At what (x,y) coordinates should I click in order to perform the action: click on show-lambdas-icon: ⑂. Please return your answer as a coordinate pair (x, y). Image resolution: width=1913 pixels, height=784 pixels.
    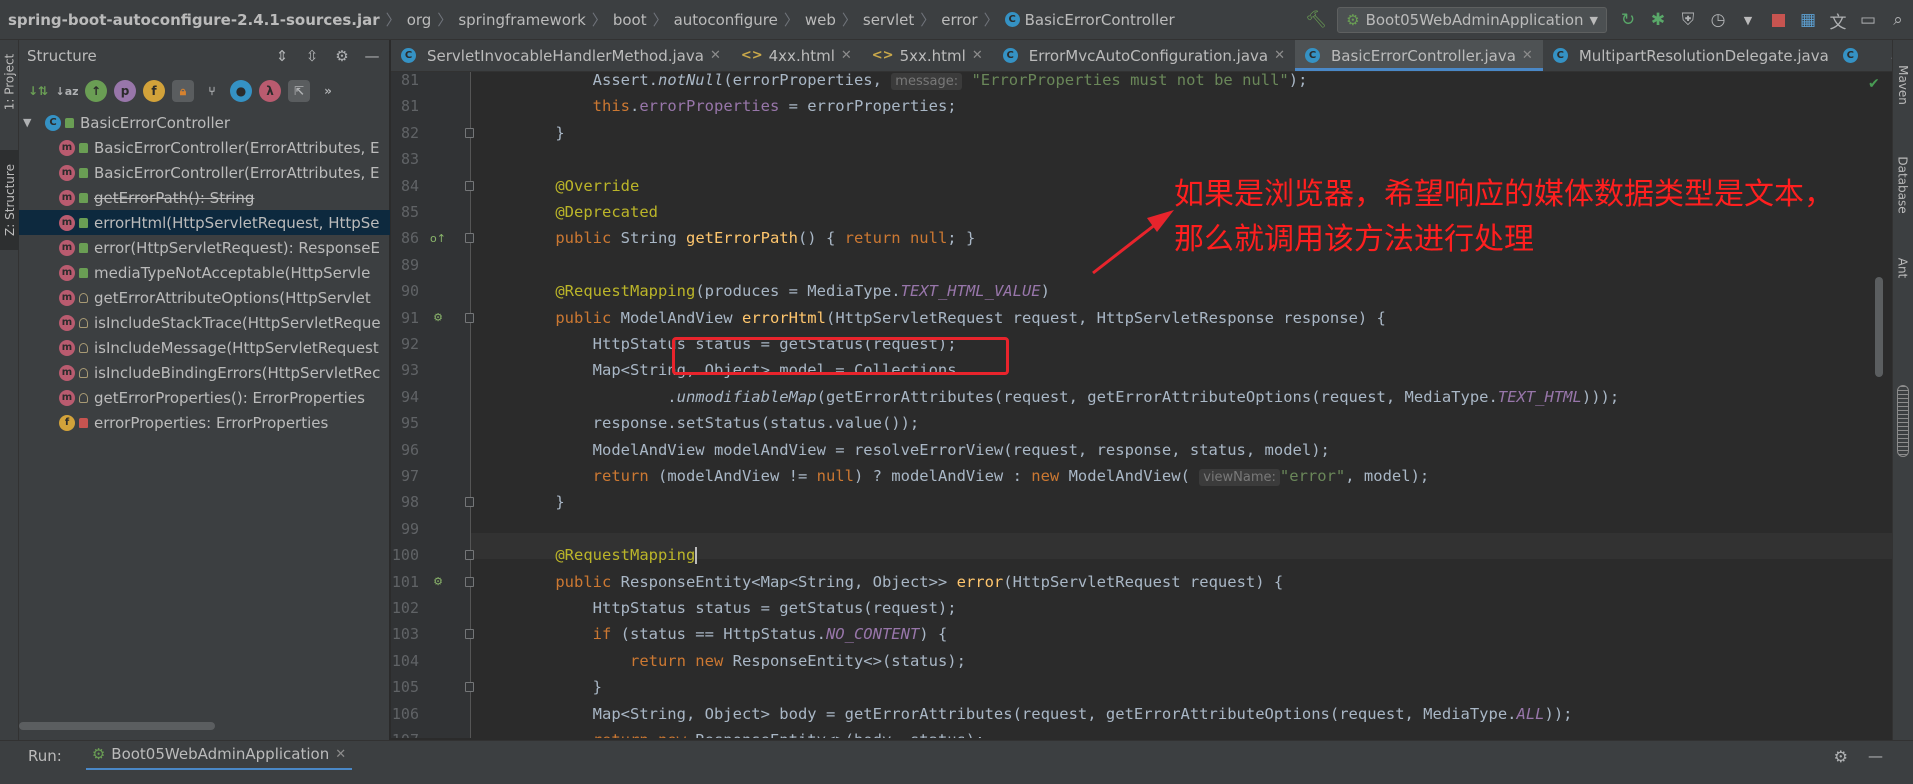
    Looking at the image, I should click on (212, 91).